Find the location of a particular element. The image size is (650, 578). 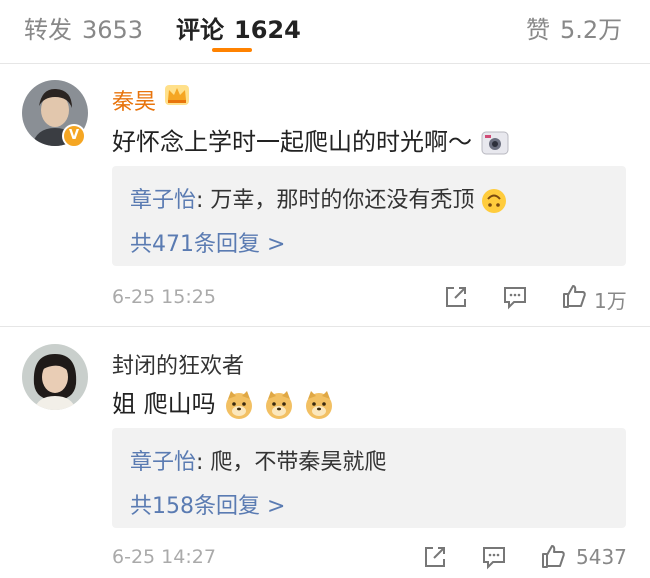

tabs-divider is located at coordinates (325, 63).